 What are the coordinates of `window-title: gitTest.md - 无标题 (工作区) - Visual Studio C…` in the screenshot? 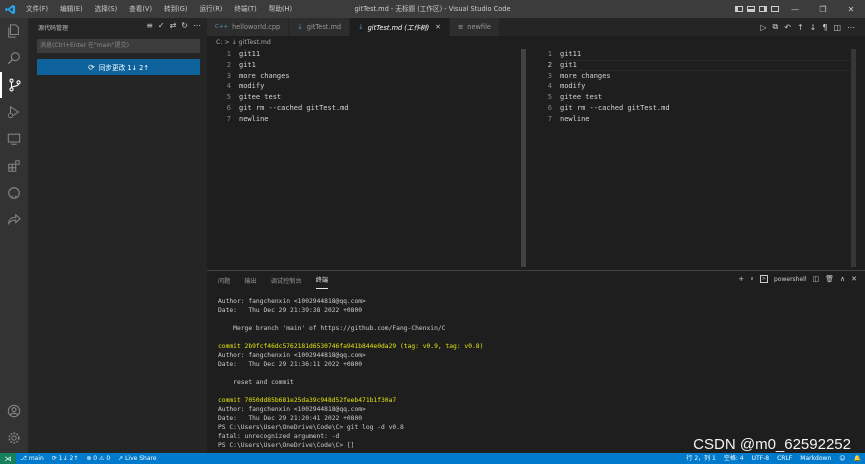 It's located at (432, 9).